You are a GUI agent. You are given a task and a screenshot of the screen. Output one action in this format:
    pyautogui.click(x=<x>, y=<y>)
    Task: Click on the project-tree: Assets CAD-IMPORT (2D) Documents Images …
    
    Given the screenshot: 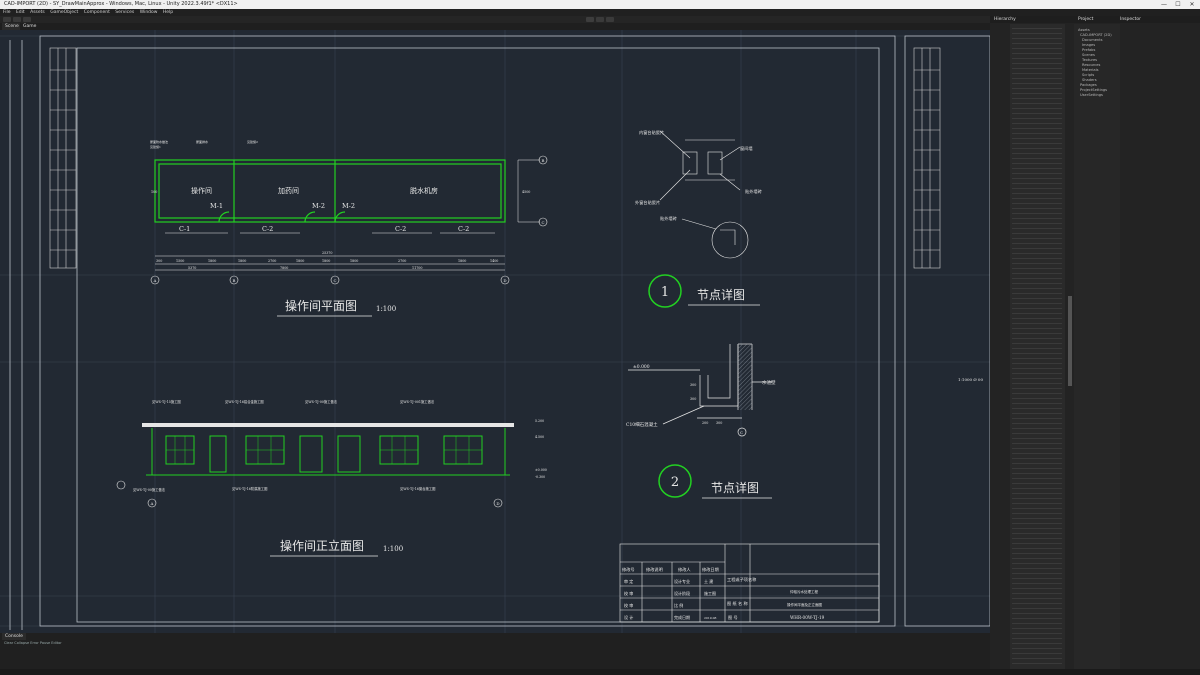 What is the action you would take?
    pyautogui.click(x=1097, y=346)
    